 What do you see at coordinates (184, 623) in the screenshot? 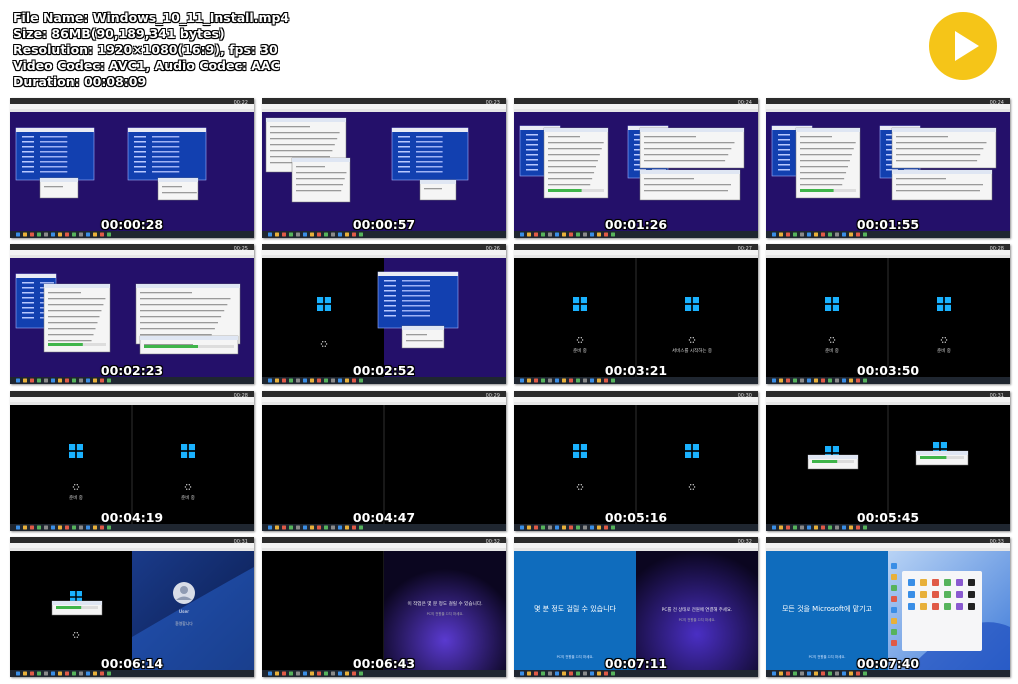
I see `screen-caption: 환영합니다` at bounding box center [184, 623].